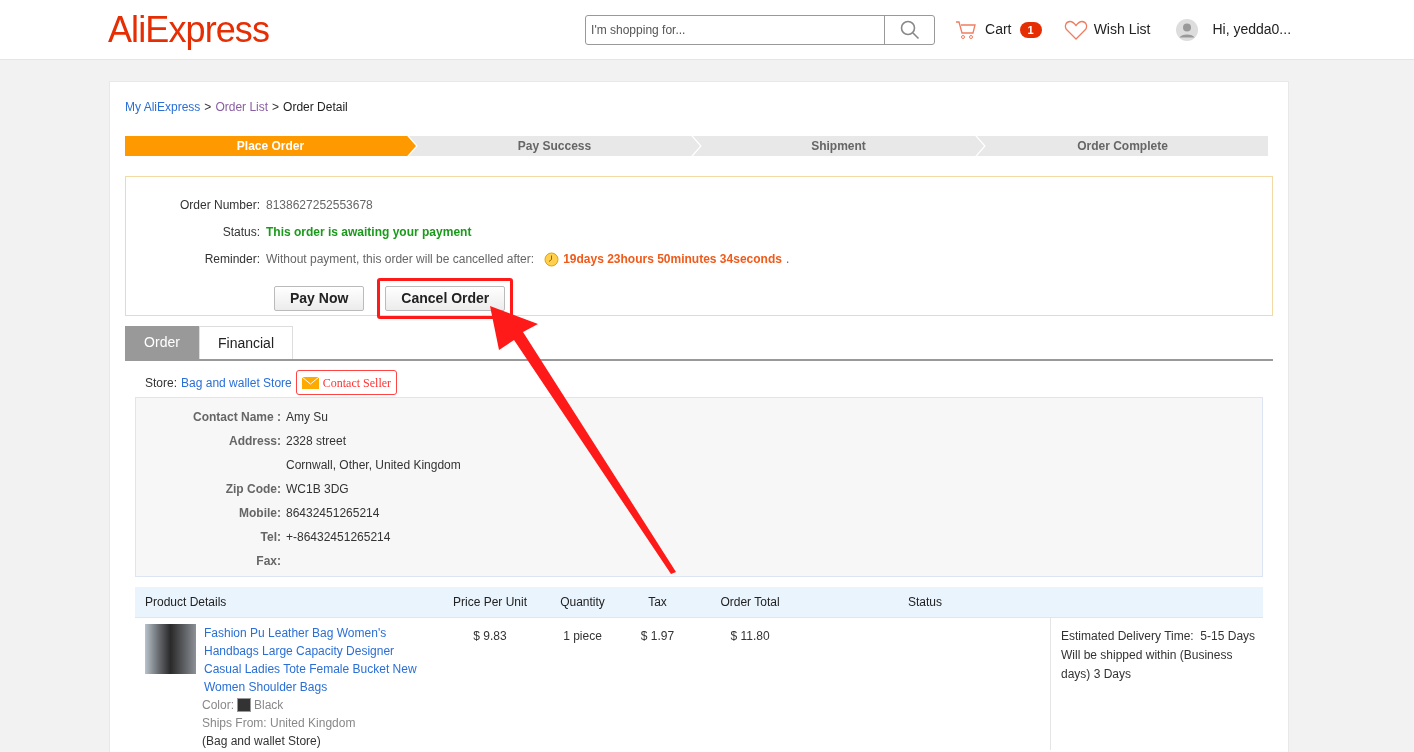 The image size is (1414, 752). Describe the element at coordinates (400, 259) in the screenshot. I see `reminder-text: Without payment, this order will be cancelled after:` at that location.